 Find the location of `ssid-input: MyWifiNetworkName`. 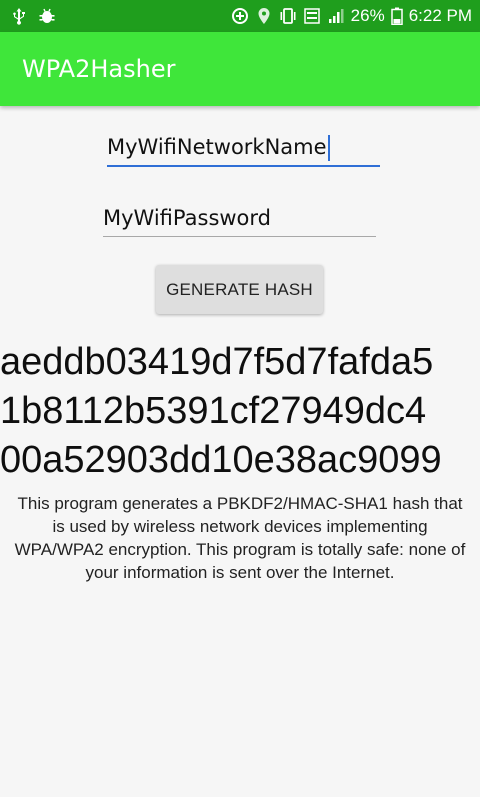

ssid-input: MyWifiNetworkName is located at coordinates (243, 151).